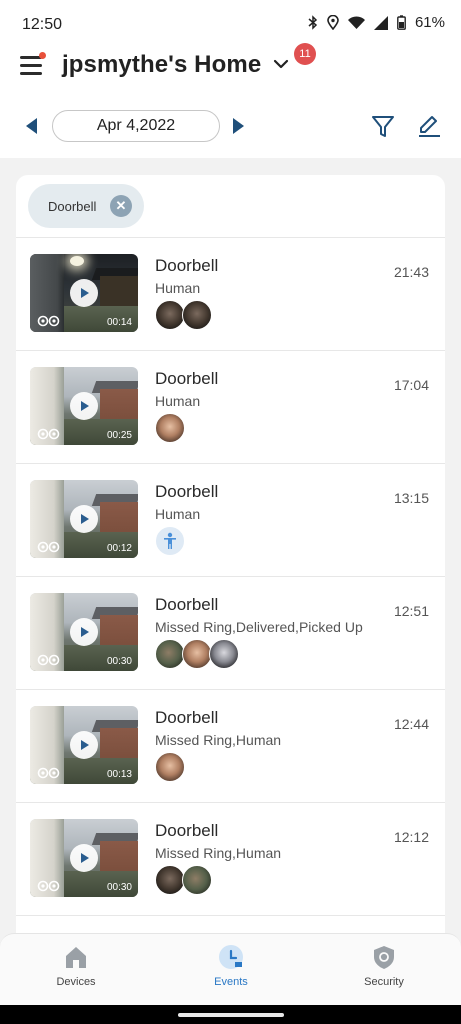 The height and width of the screenshot is (1024, 461). Describe the element at coordinates (305, 54) in the screenshot. I see `notification-badge: 11` at that location.